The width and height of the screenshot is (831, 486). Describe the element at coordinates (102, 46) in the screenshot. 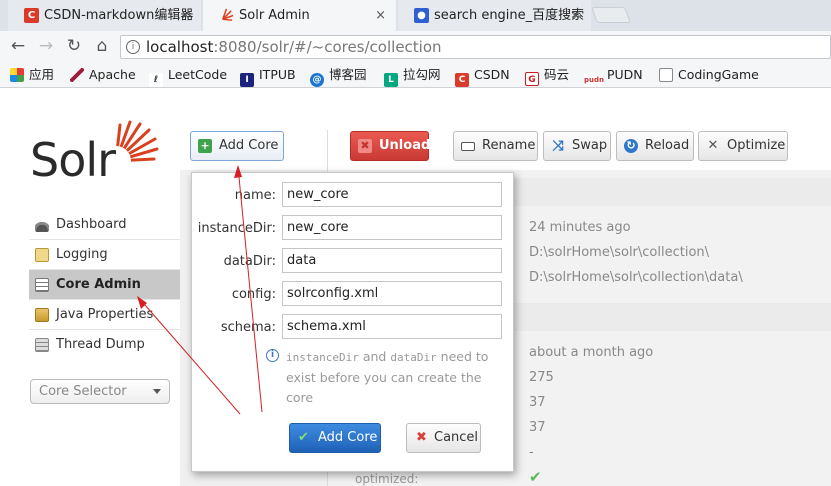

I see `home-icon: ⌂` at that location.